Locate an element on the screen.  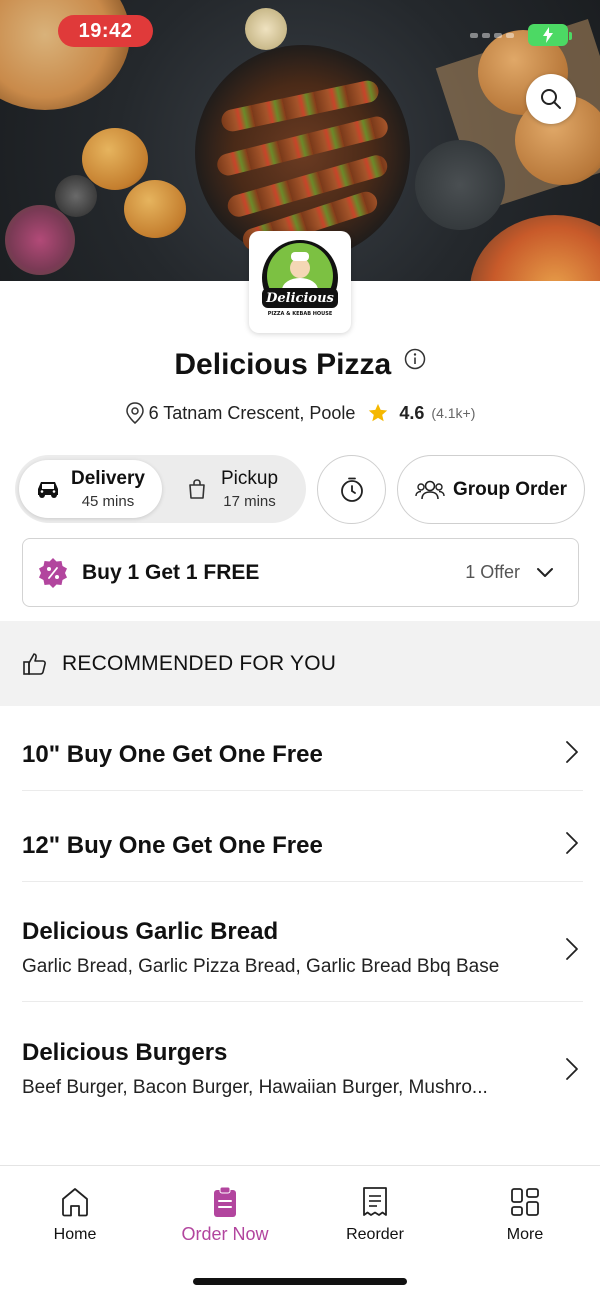
restaurant-logo: Delicious PIZZA & KEBAB HOUSE is located at coordinates (300, 282).